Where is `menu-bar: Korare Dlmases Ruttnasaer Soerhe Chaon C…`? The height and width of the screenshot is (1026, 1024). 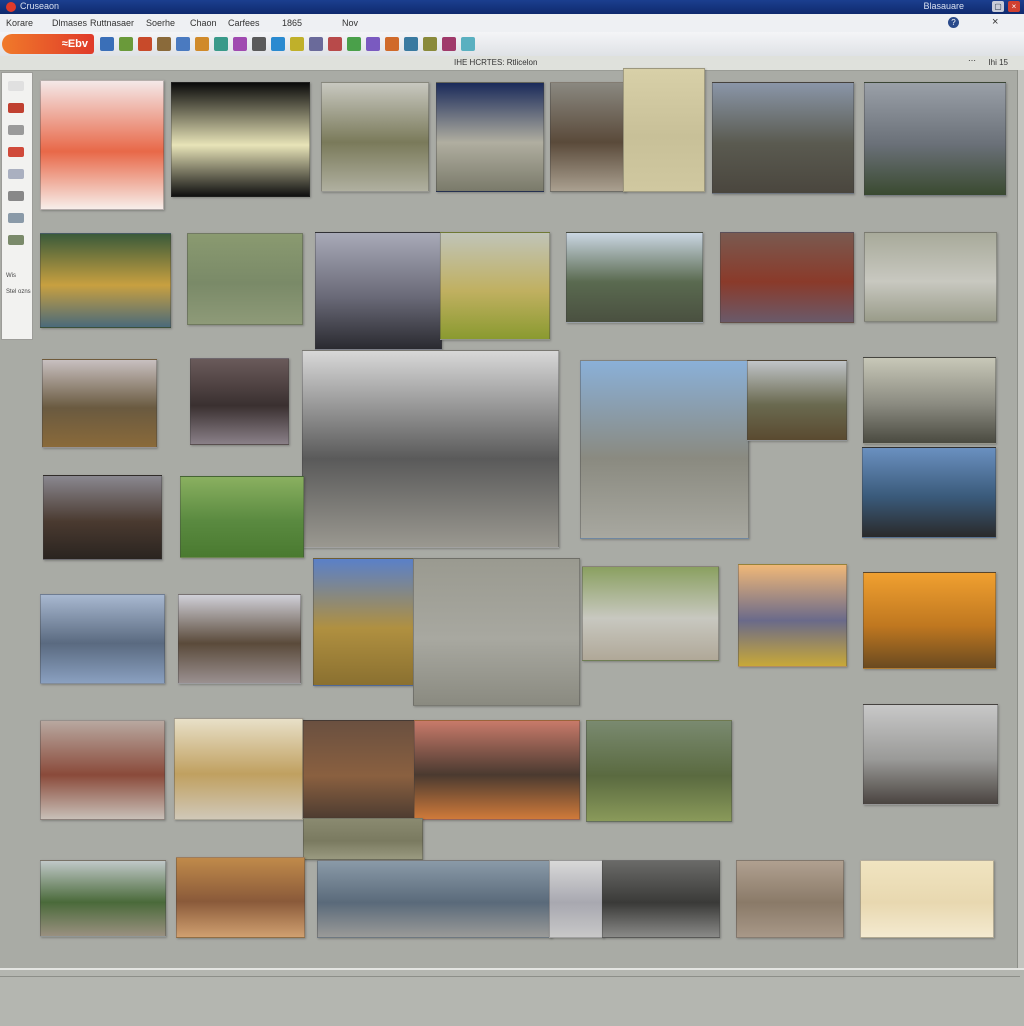 menu-bar: Korare Dlmases Ruttnasaer Soerhe Chaon C… is located at coordinates (512, 23).